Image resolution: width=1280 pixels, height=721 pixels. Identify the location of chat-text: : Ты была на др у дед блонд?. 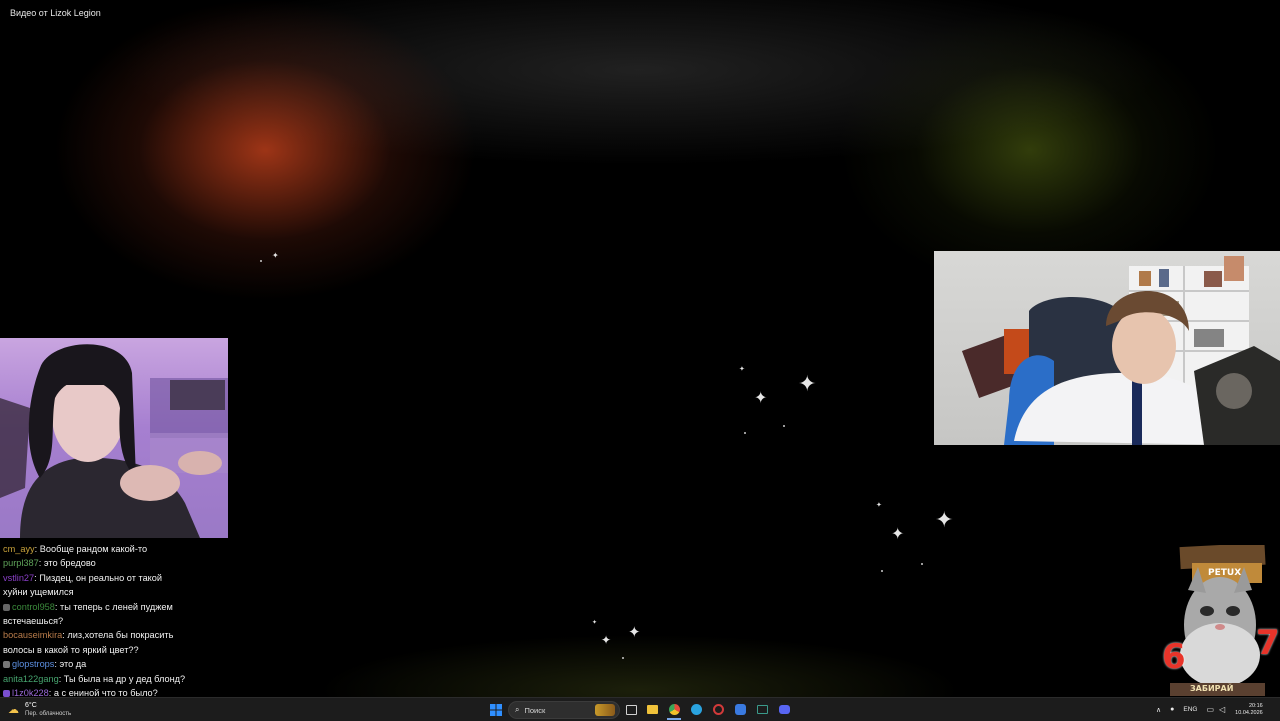
(122, 678).